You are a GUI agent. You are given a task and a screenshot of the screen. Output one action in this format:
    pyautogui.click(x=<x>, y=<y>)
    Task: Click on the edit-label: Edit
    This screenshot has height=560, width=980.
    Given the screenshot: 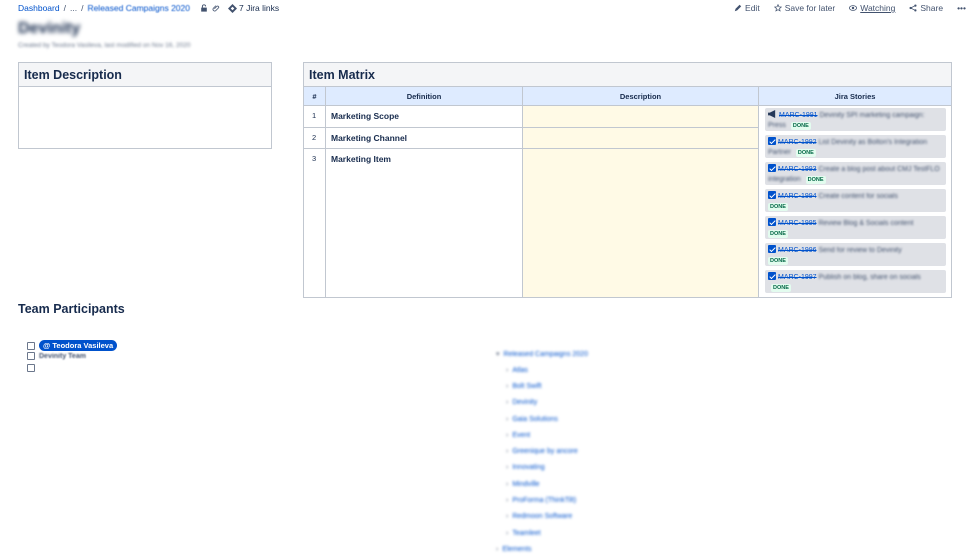 What is the action you would take?
    pyautogui.click(x=752, y=8)
    